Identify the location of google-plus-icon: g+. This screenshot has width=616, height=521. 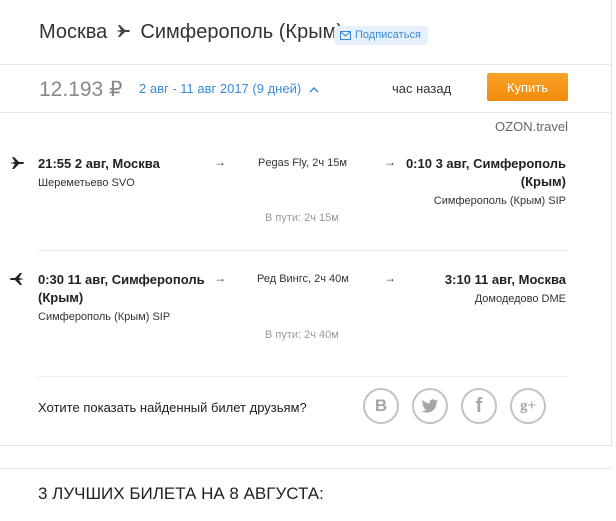
(528, 406).